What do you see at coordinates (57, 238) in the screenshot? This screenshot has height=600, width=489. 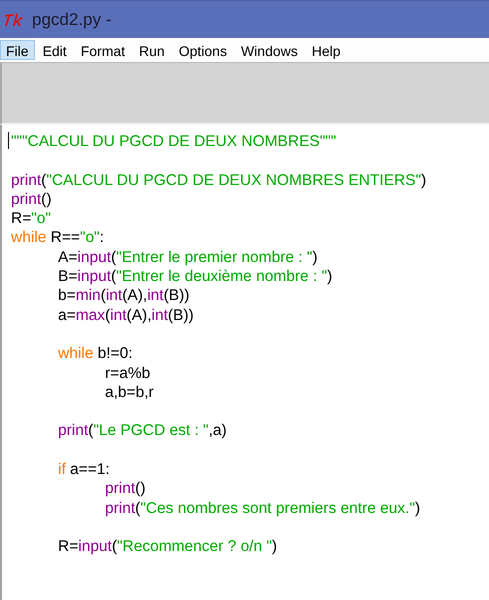 I see `code-line: while R=="o":` at bounding box center [57, 238].